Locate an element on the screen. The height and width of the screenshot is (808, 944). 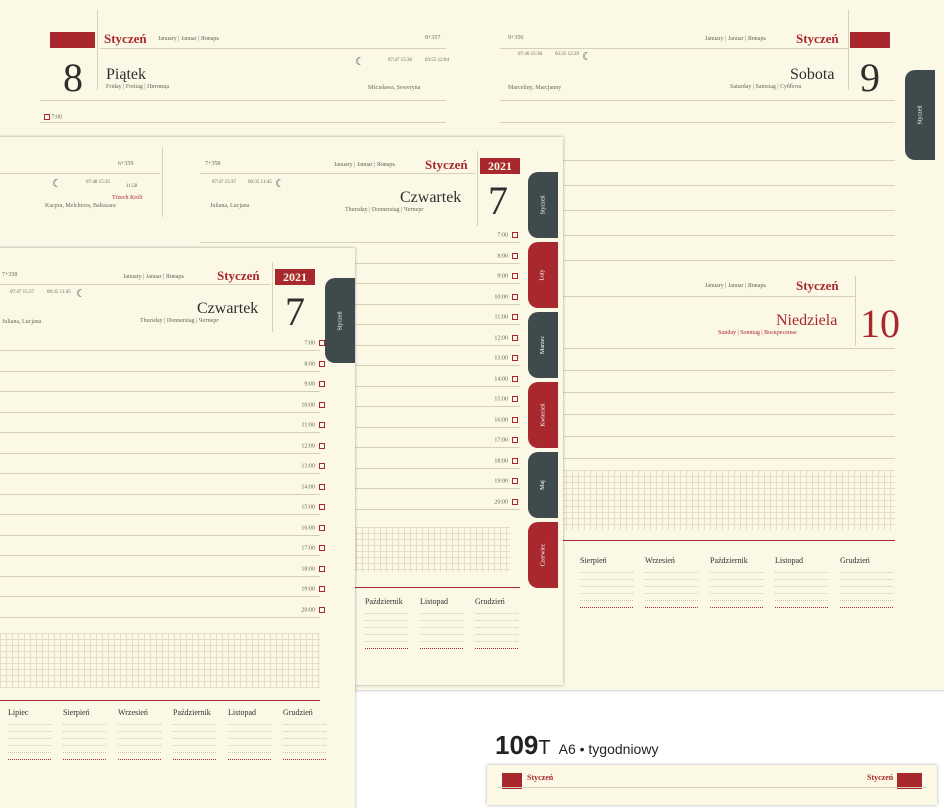
hour-label: 14:00 is located at coordinates (506, 378).